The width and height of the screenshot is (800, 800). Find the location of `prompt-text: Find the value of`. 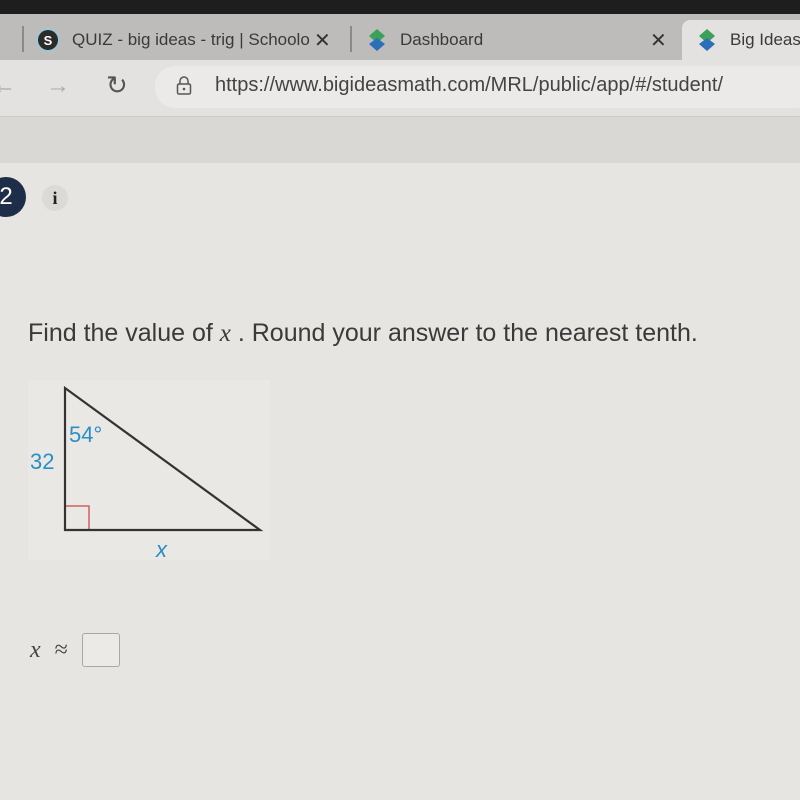

prompt-text: Find the value of is located at coordinates (124, 333).